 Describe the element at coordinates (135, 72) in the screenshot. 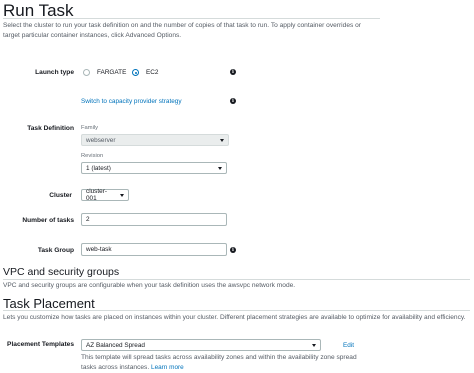

I see `launch-type-ec2-radio` at that location.